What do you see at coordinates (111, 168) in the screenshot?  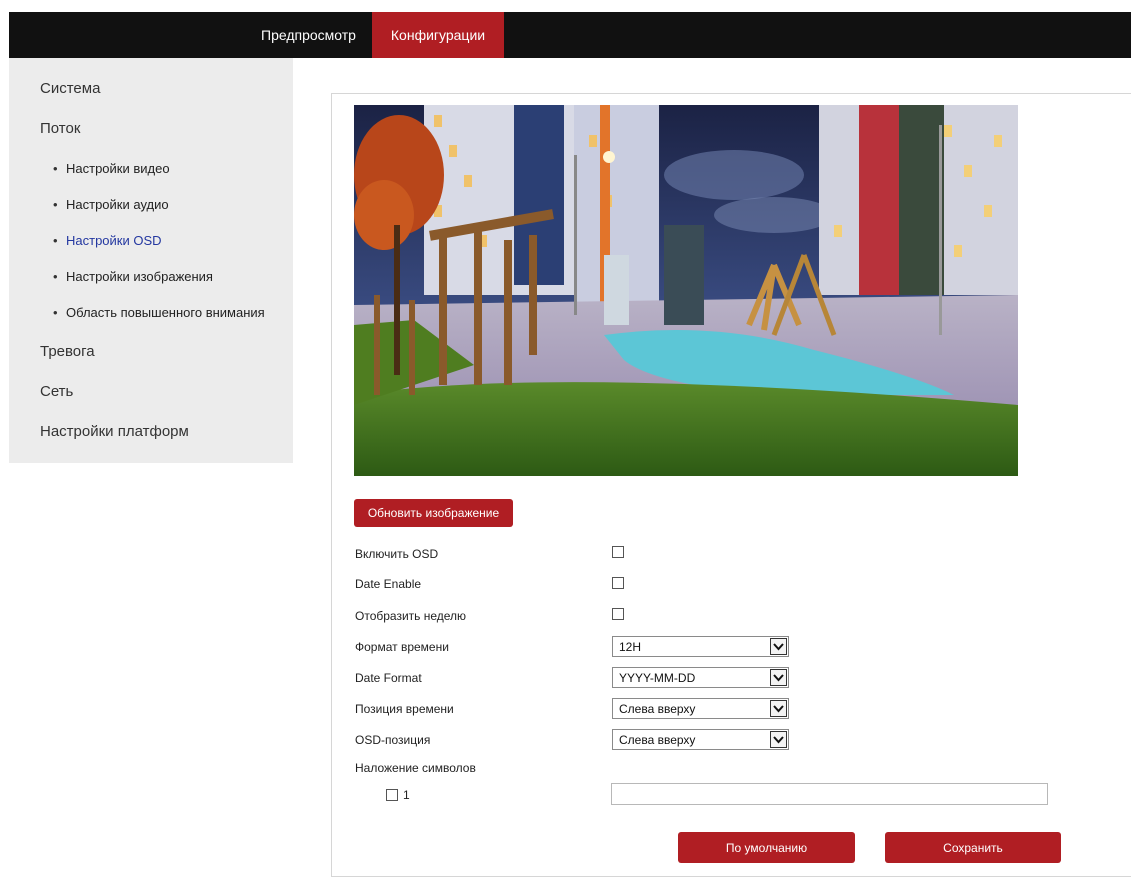 I see `sidebar-item-video-settings: Настройки видео` at bounding box center [111, 168].